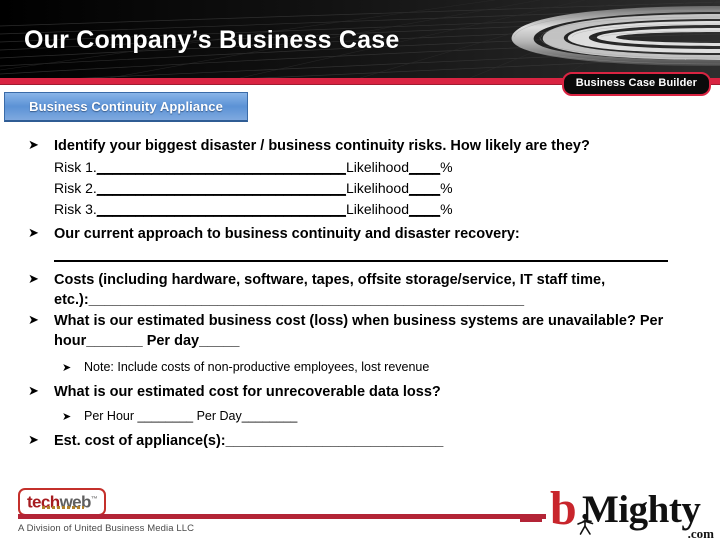  I want to click on risk-label: Risk 2., so click(75, 188).